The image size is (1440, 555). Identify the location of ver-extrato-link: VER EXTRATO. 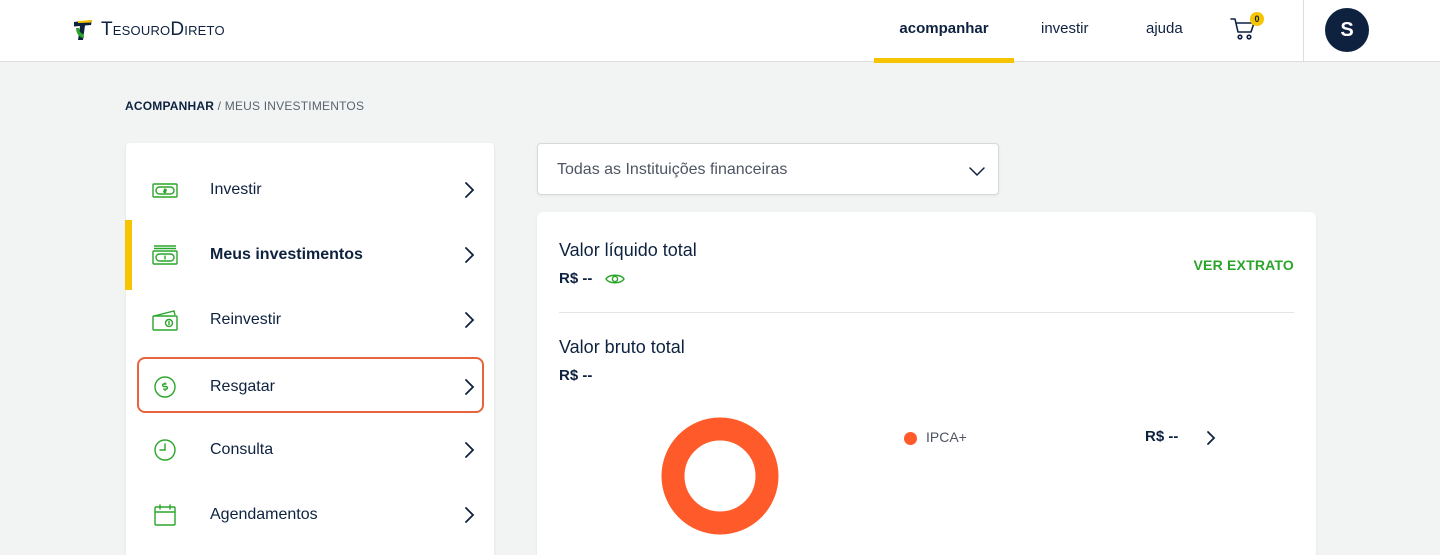
(1244, 265).